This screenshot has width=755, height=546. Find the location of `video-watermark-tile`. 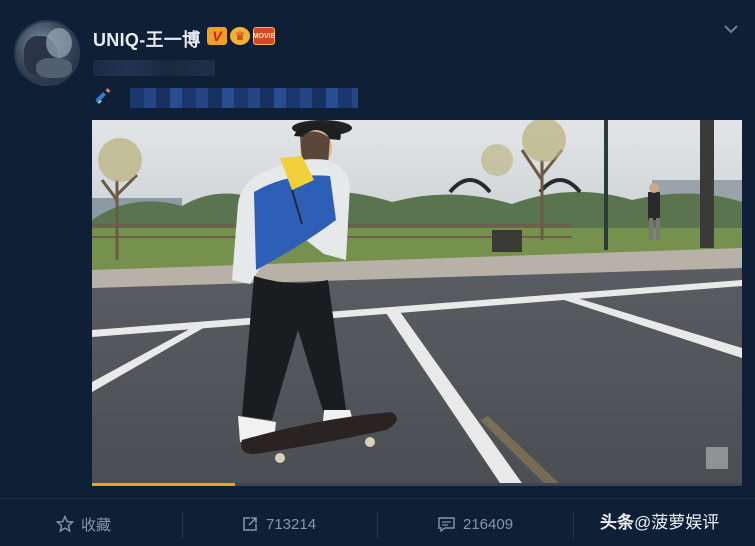

video-watermark-tile is located at coordinates (717, 458).